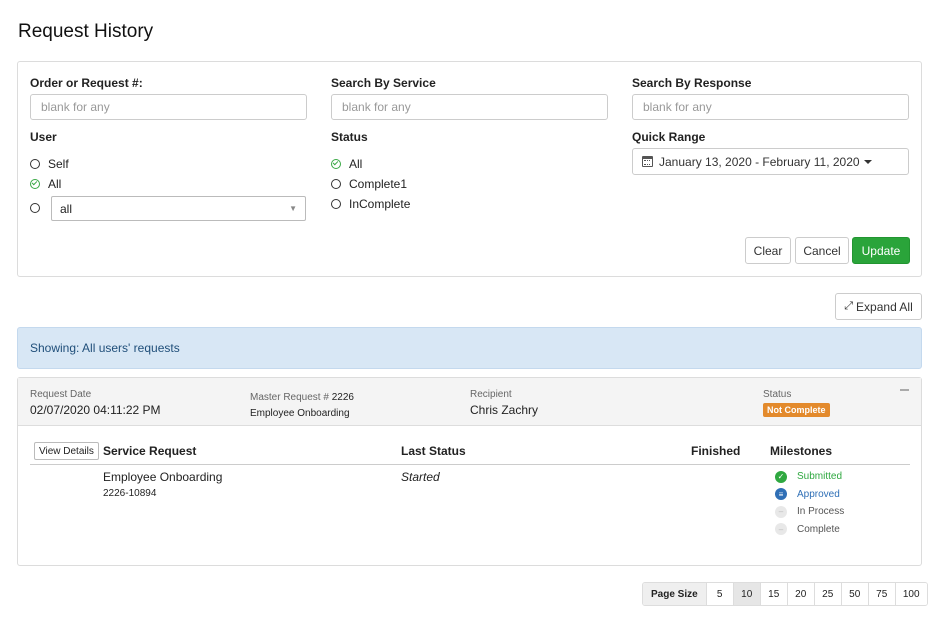 This screenshot has width=936, height=624. Describe the element at coordinates (58, 164) in the screenshot. I see `user-option-self-label: Self` at that location.